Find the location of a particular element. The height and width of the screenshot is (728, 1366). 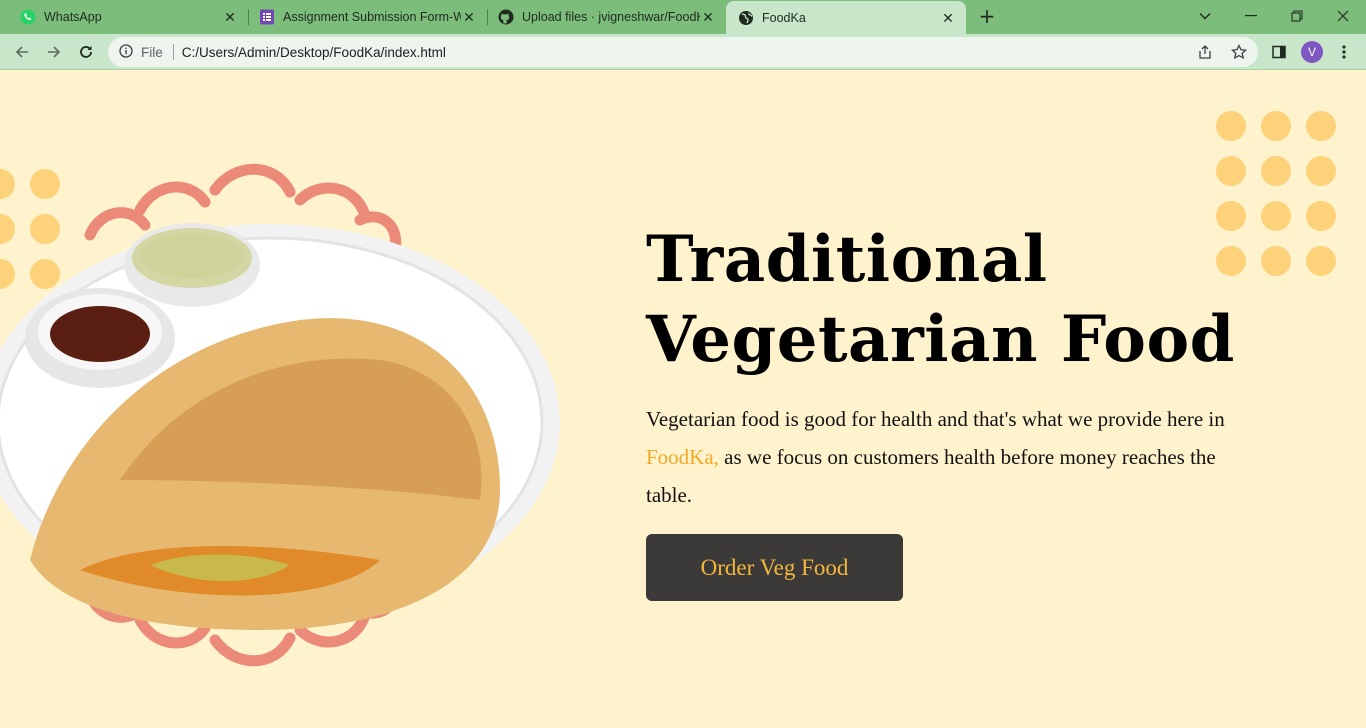

close-icon is located at coordinates (1343, 16).